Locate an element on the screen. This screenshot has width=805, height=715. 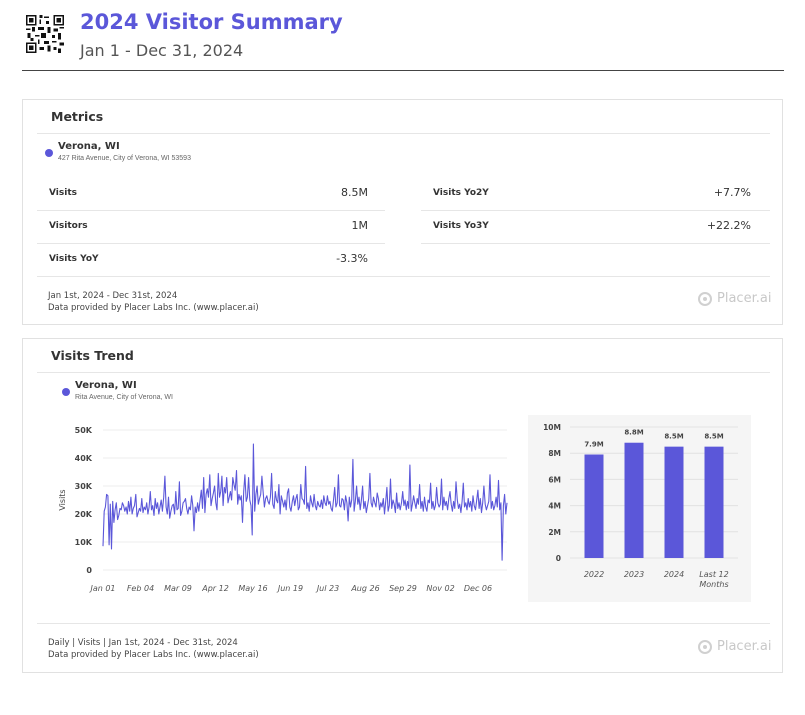
x-tick-label: Feb 04 is located at coordinates (140, 588).